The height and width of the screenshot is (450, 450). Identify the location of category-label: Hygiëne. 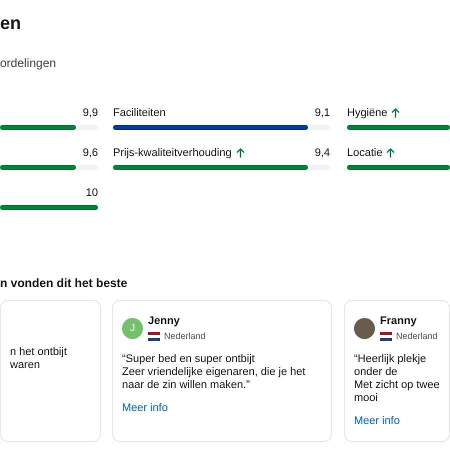
(367, 113).